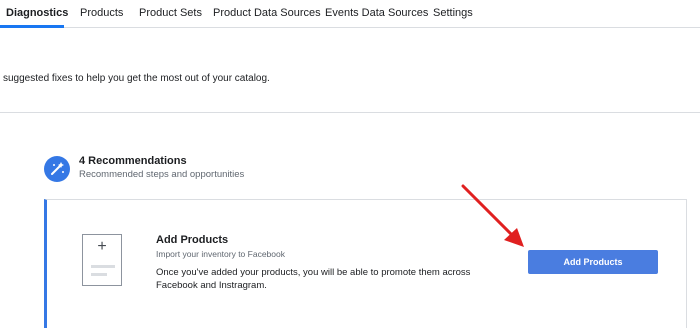 Image resolution: width=700 pixels, height=328 pixels. I want to click on card-subtitle: Import your inventory to Facebook, so click(220, 254).